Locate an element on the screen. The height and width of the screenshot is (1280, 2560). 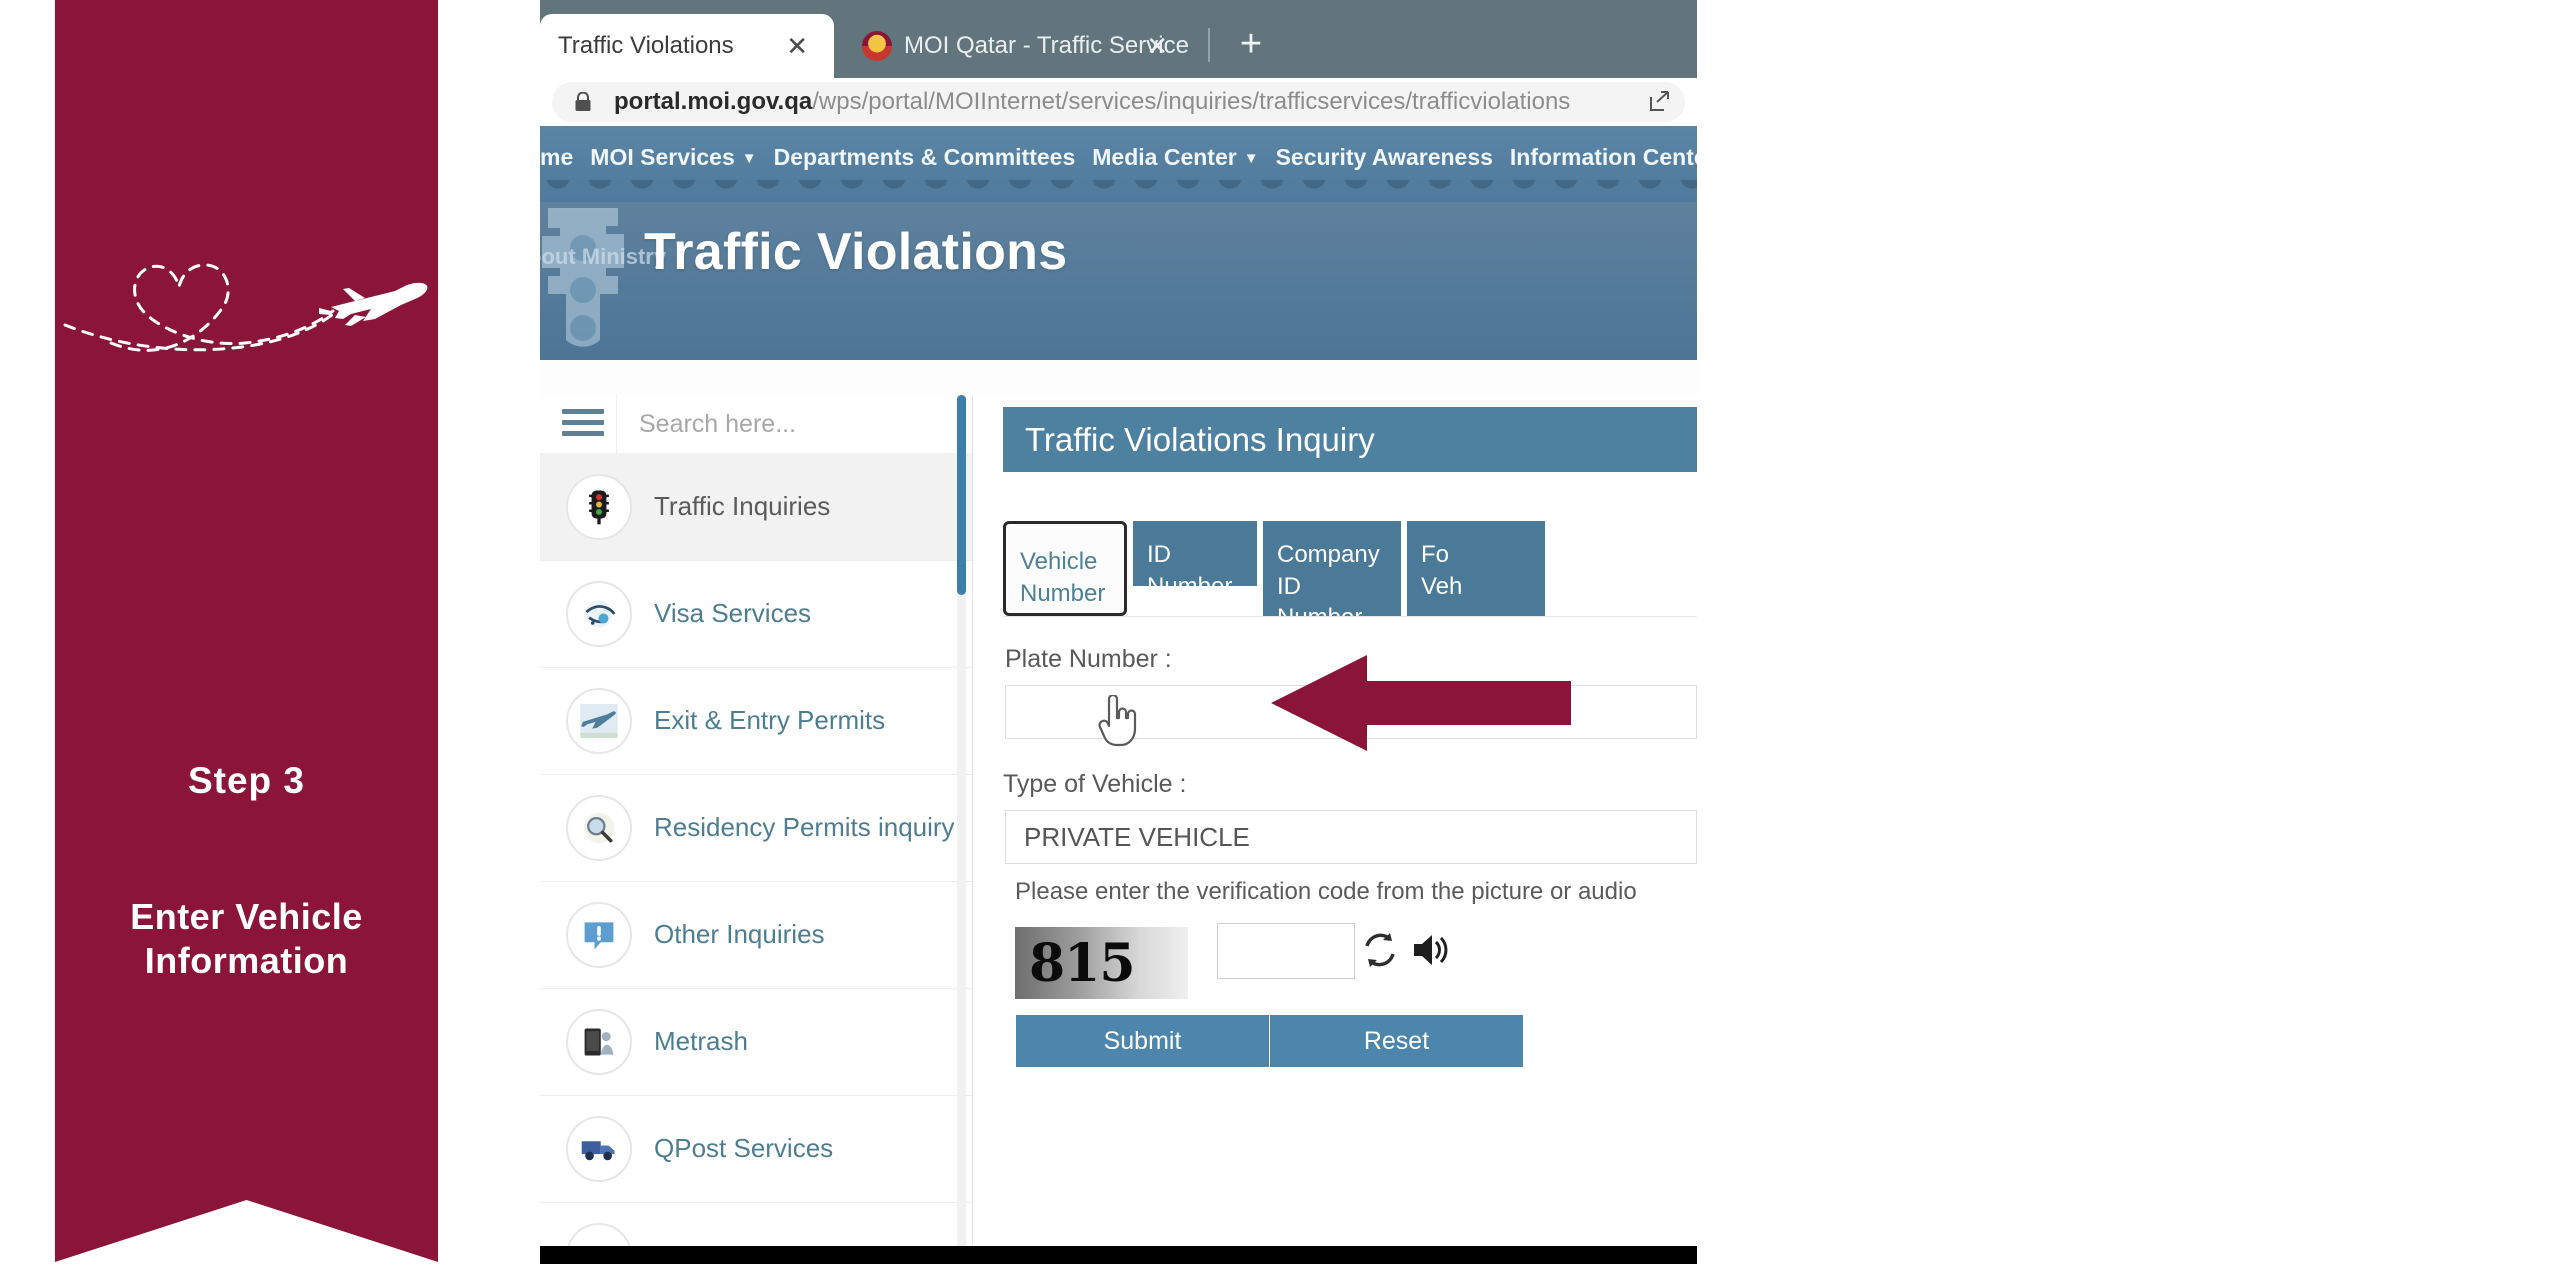
nav-item-security-awareness: Security Awareness is located at coordinates (1384, 157).